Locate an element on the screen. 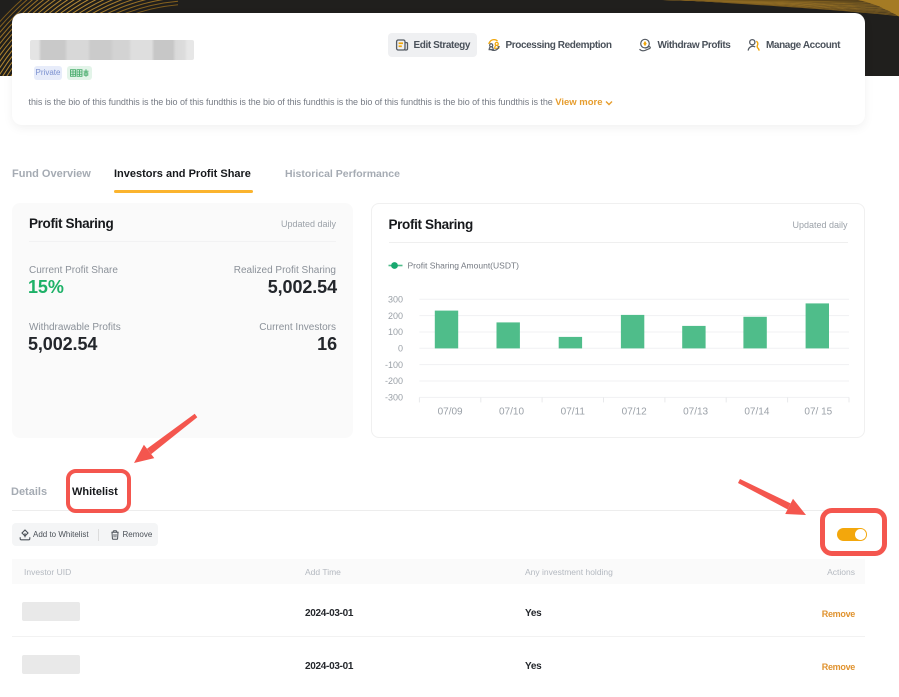 Image resolution: width=899 pixels, height=697 pixels. svg-text: 07/13 is located at coordinates (695, 412).